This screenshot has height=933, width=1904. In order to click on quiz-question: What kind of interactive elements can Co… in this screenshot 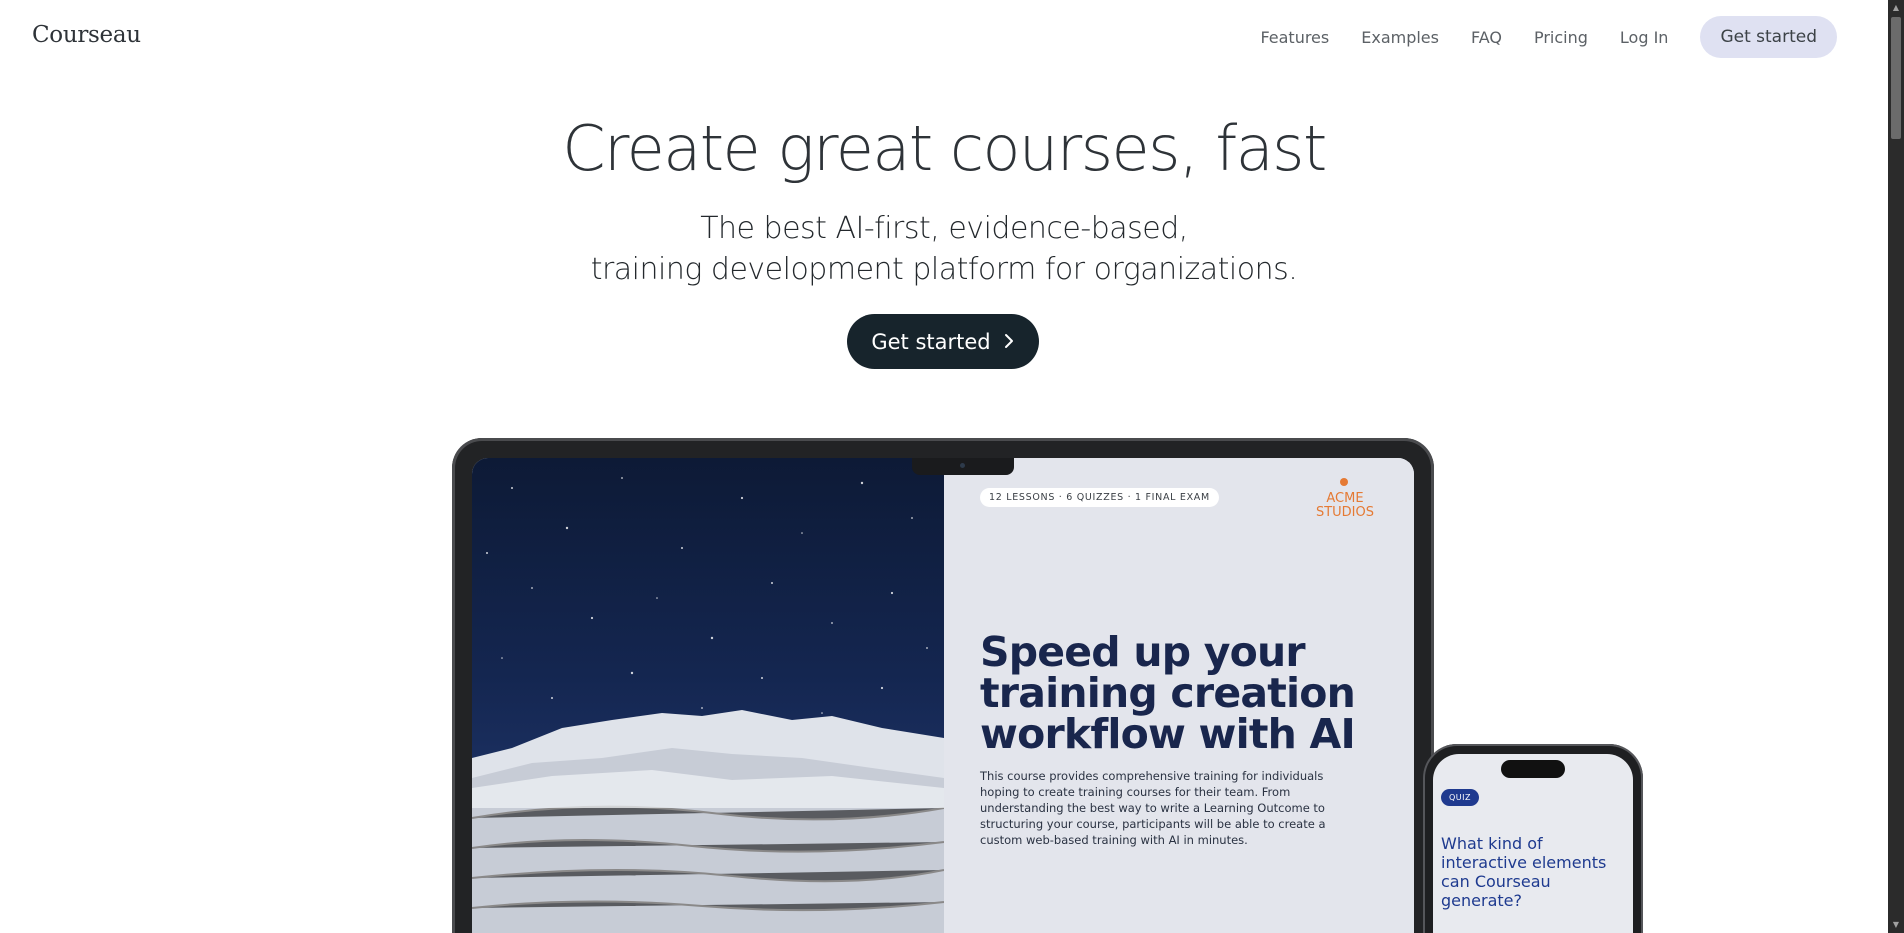, I will do `click(1524, 872)`.